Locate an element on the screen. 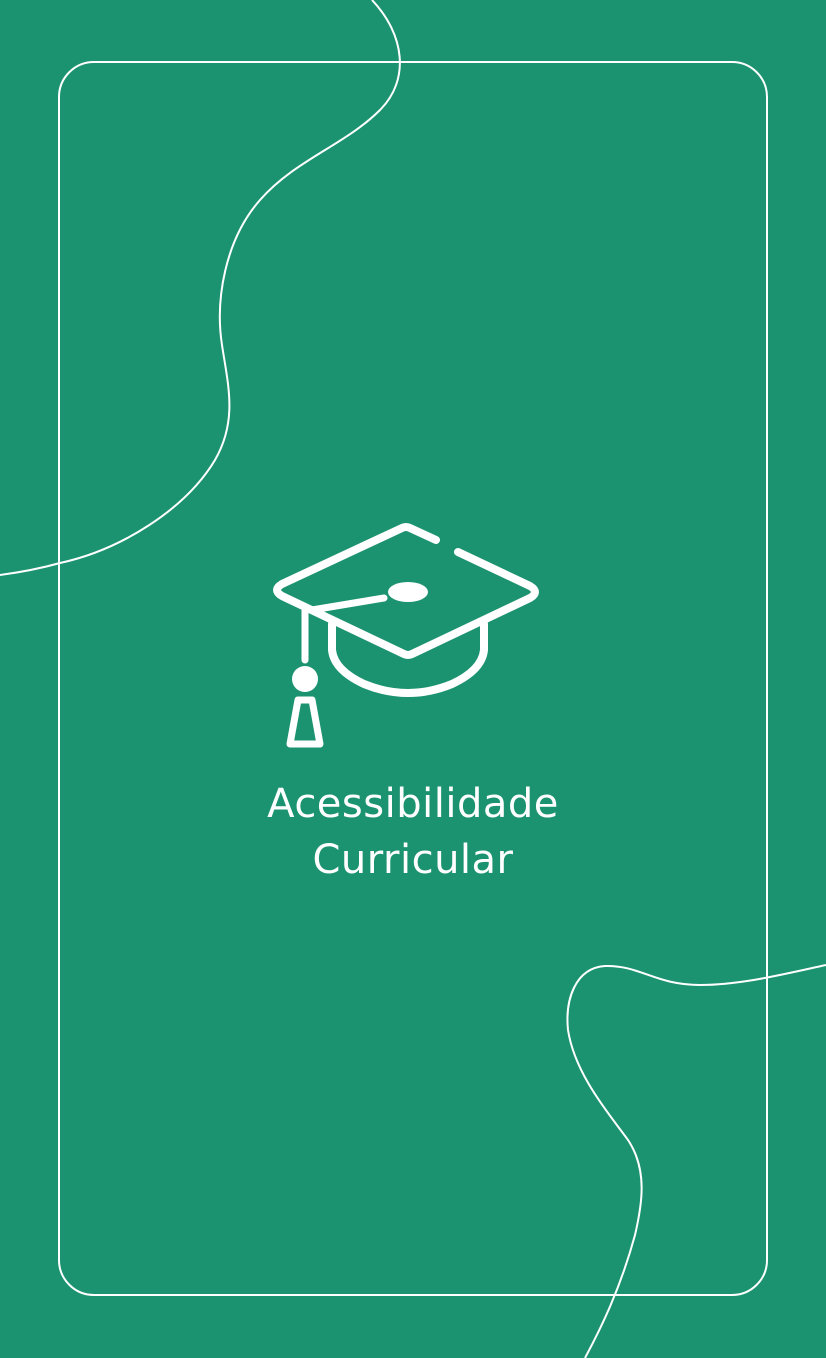  graduation-cap-icon is located at coordinates (406, 635).